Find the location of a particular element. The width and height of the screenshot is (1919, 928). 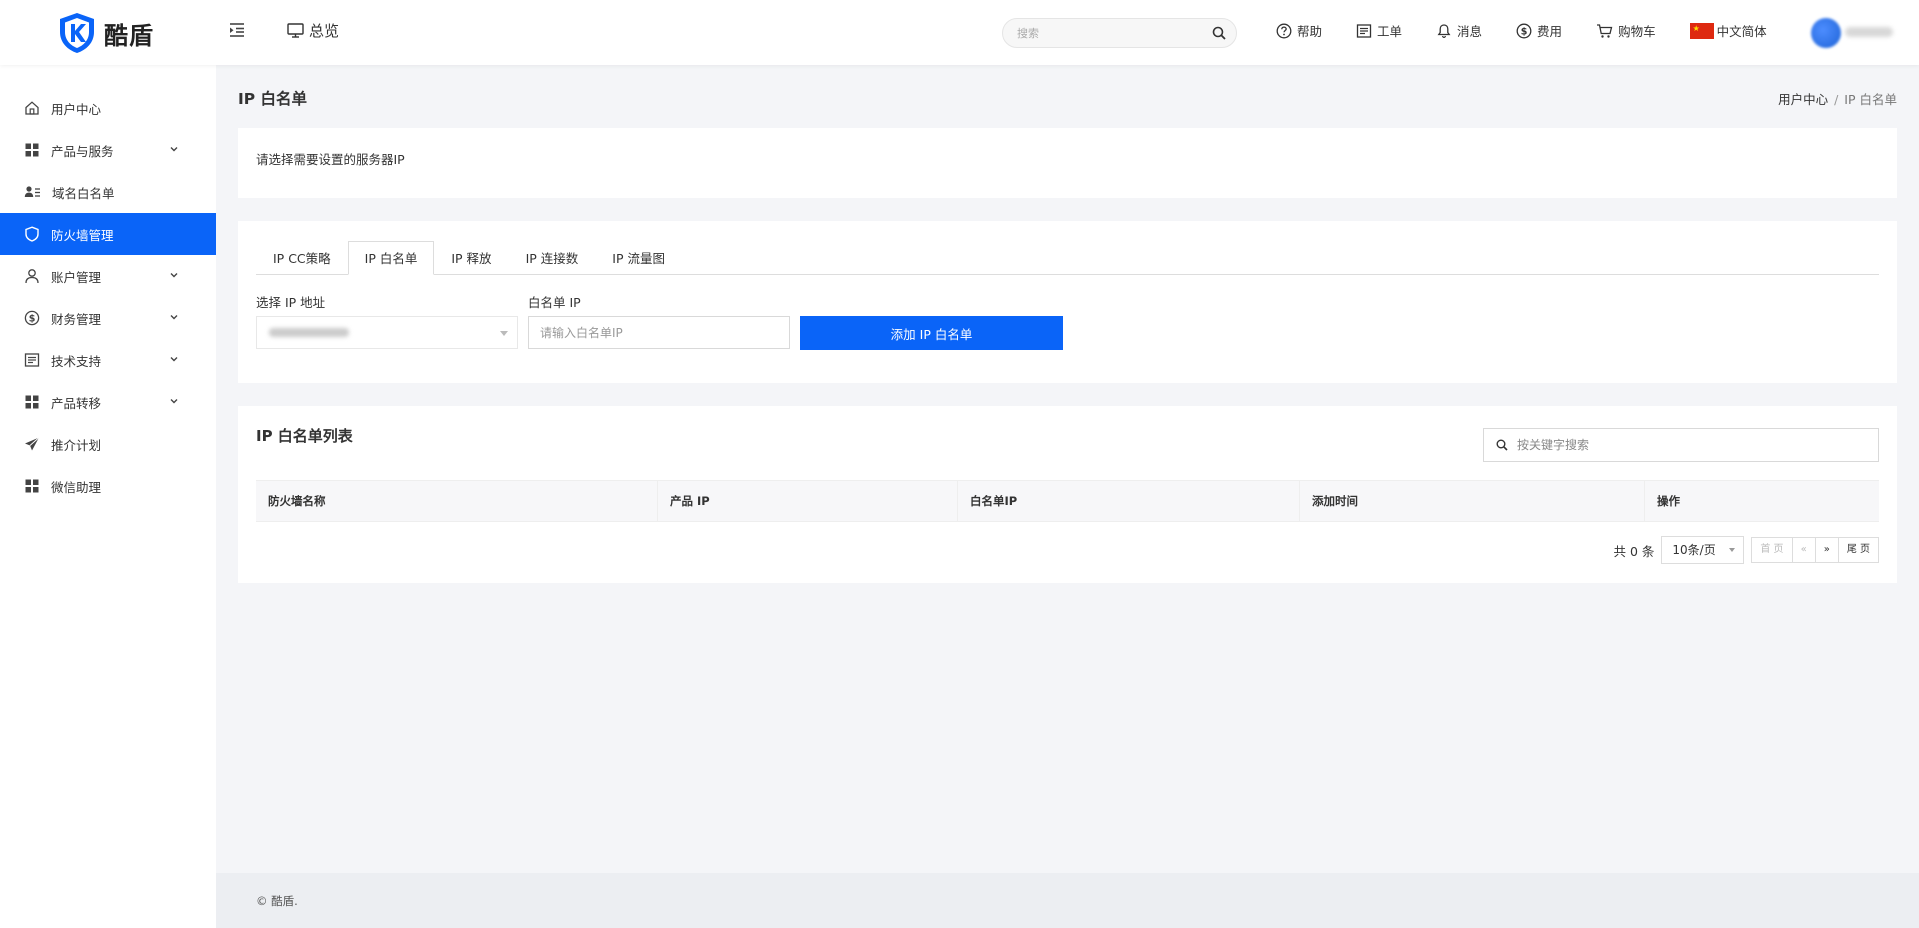

column-whitelist-ip: 白名单IP is located at coordinates (1129, 501).